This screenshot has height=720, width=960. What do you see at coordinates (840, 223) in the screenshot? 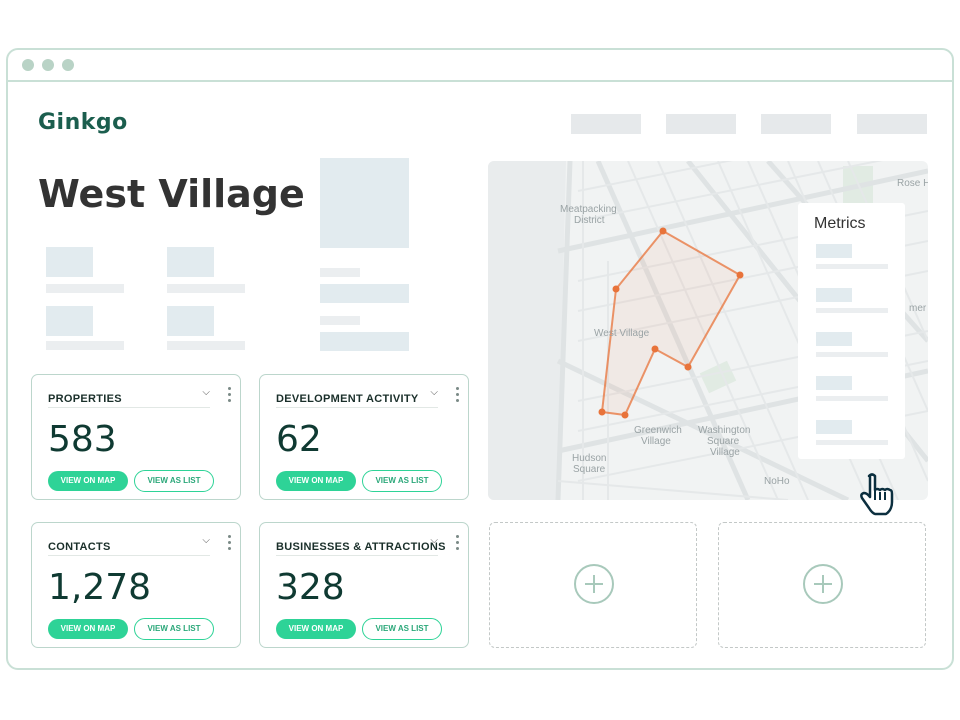
I see `metrics-title: Metrics` at bounding box center [840, 223].